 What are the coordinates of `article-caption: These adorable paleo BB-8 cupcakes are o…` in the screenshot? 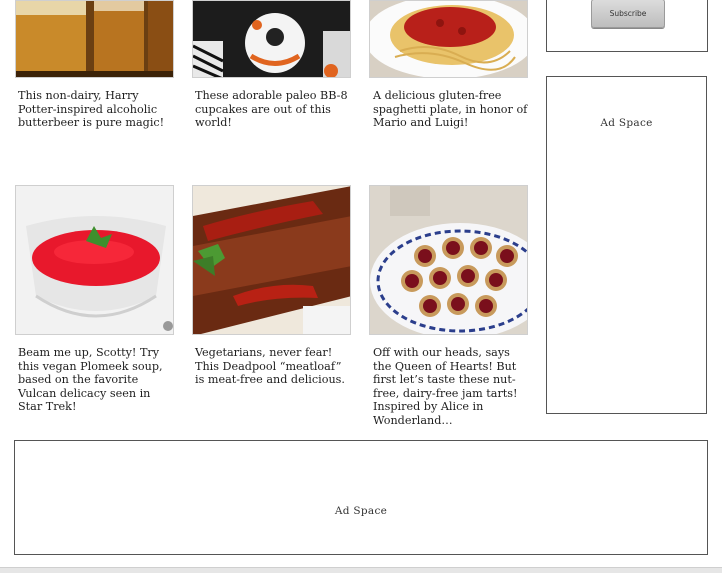 It's located at (273, 109).